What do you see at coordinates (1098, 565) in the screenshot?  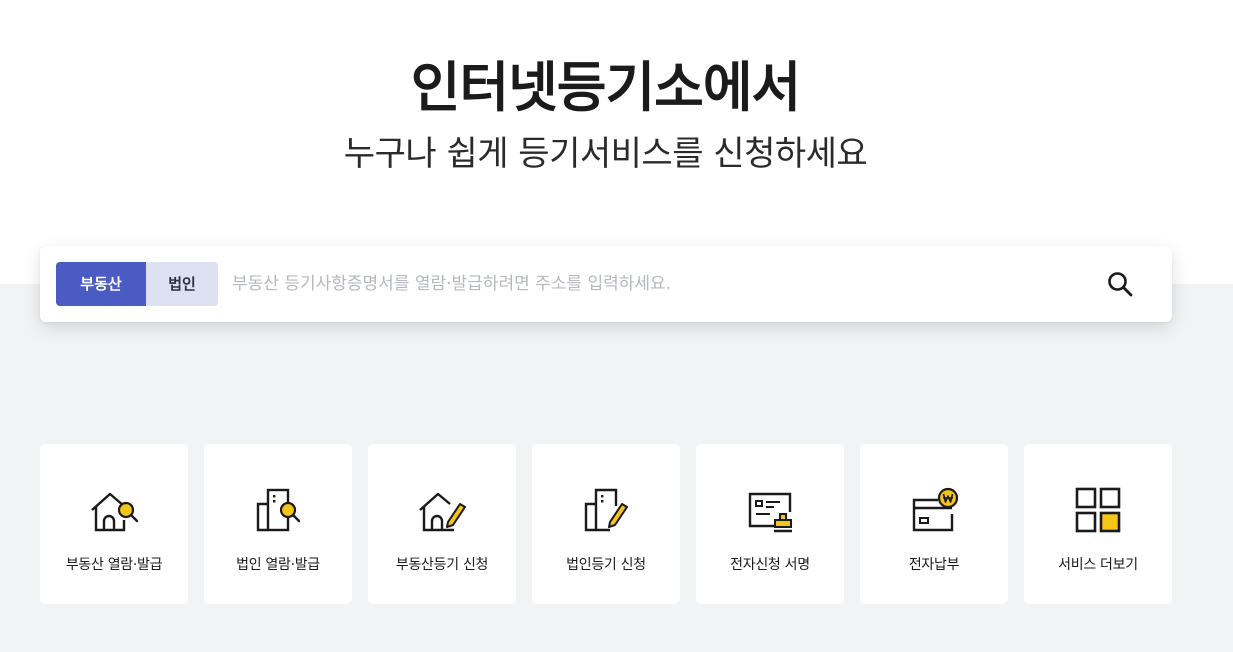 I see `service-label: 서비스 더보기` at bounding box center [1098, 565].